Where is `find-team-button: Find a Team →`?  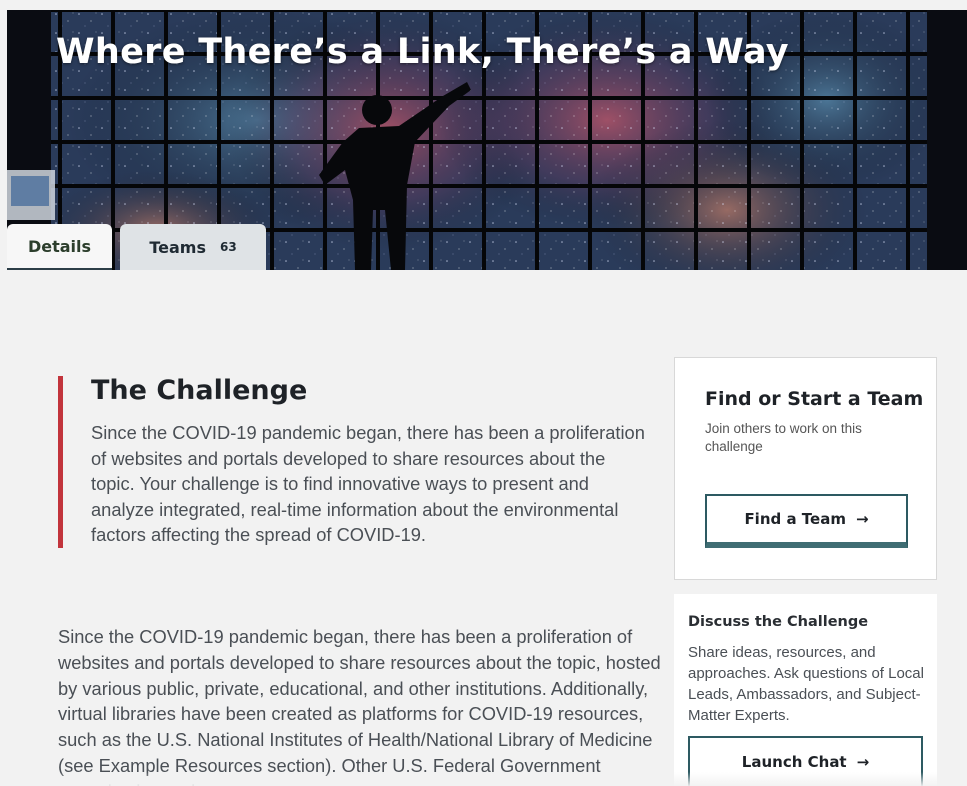 find-team-button: Find a Team → is located at coordinates (806, 521).